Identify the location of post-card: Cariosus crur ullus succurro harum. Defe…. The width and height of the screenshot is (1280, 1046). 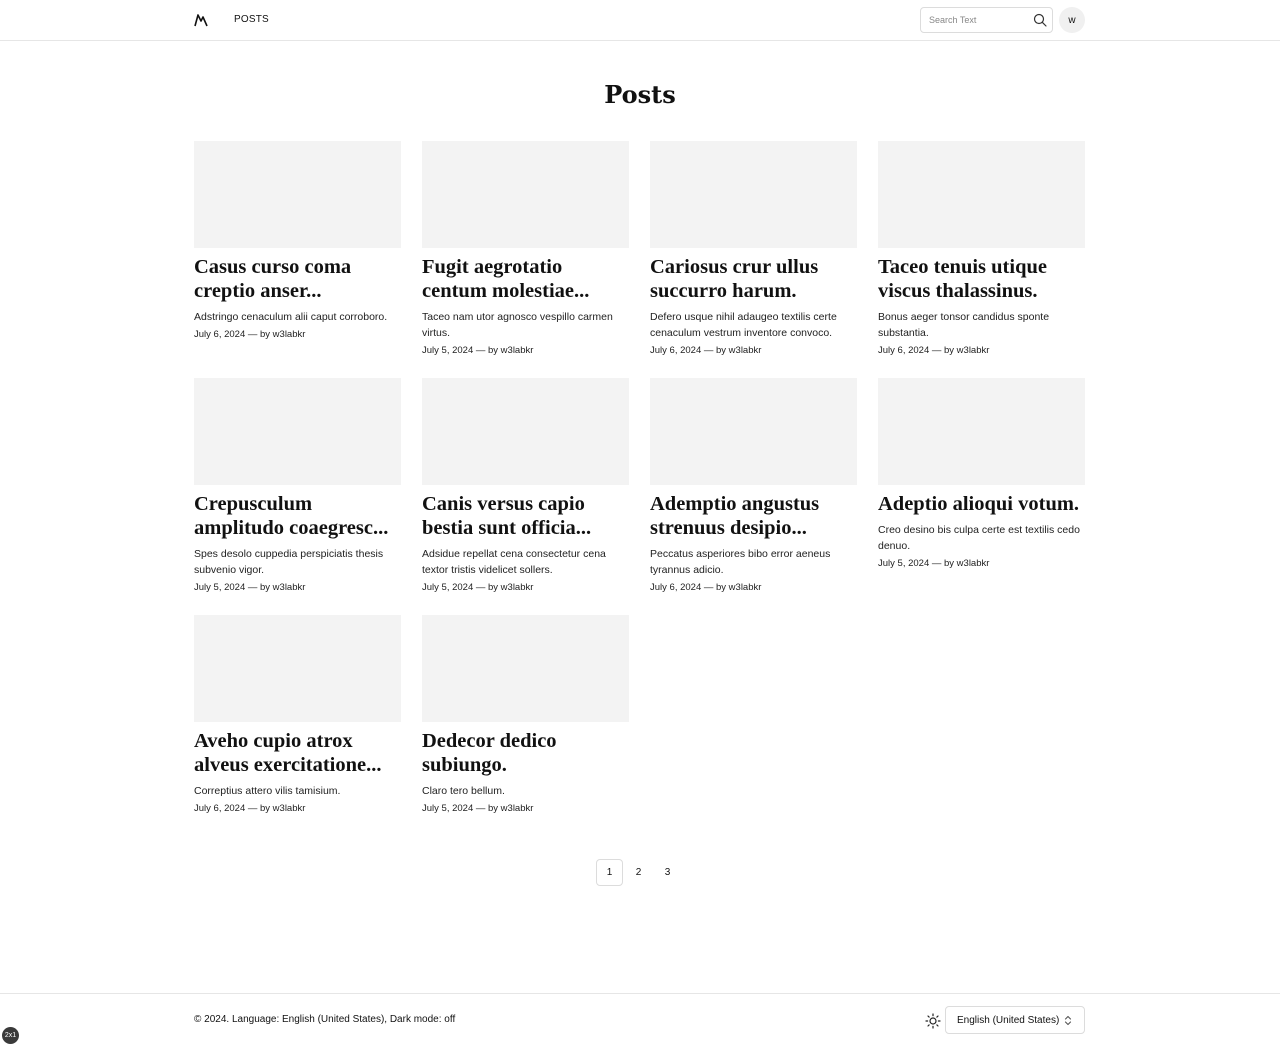
(753, 249).